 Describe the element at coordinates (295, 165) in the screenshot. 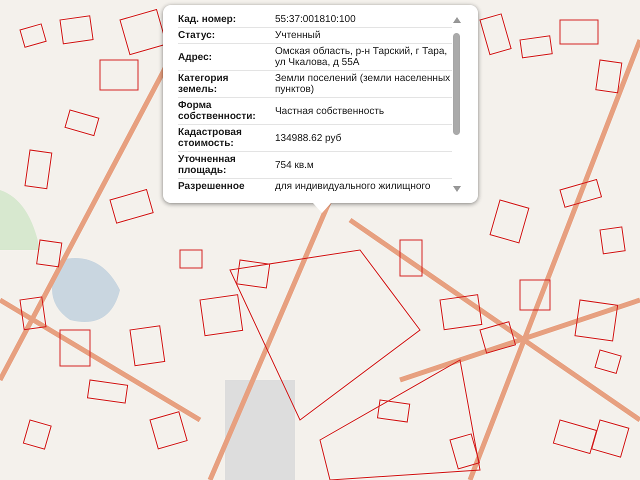

I see `field-value: 754 кв.м` at that location.